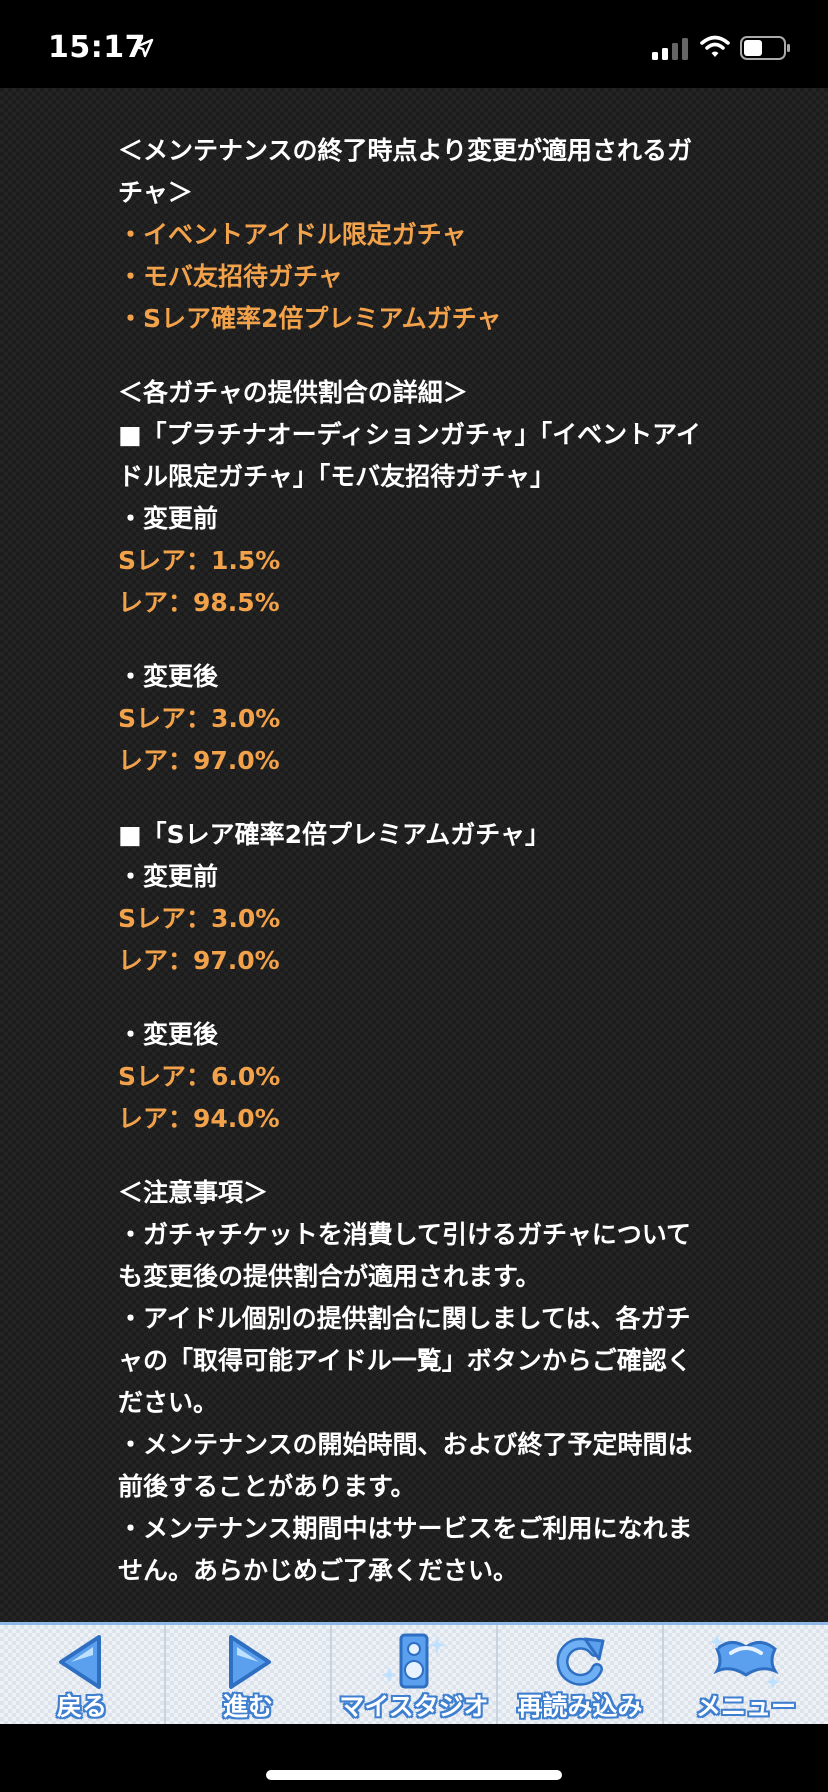 The image size is (828, 1792). Describe the element at coordinates (409, 434) in the screenshot. I see `text-line: ■「プラチナオーディションガチャ」「イベントアイ` at that location.